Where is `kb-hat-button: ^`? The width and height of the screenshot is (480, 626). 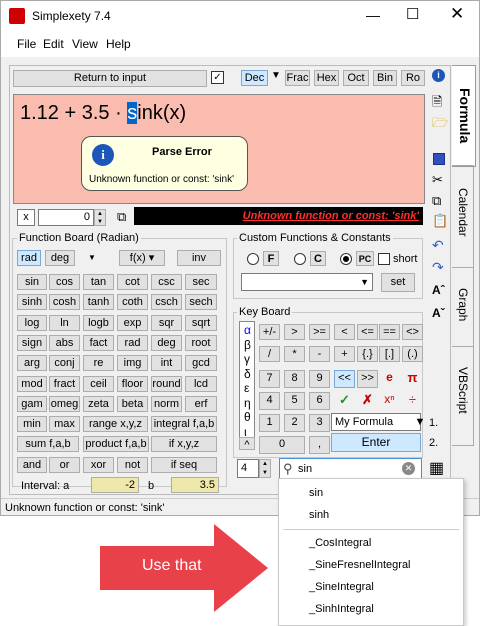
kb-hat-button: ^ is located at coordinates (247, 443).